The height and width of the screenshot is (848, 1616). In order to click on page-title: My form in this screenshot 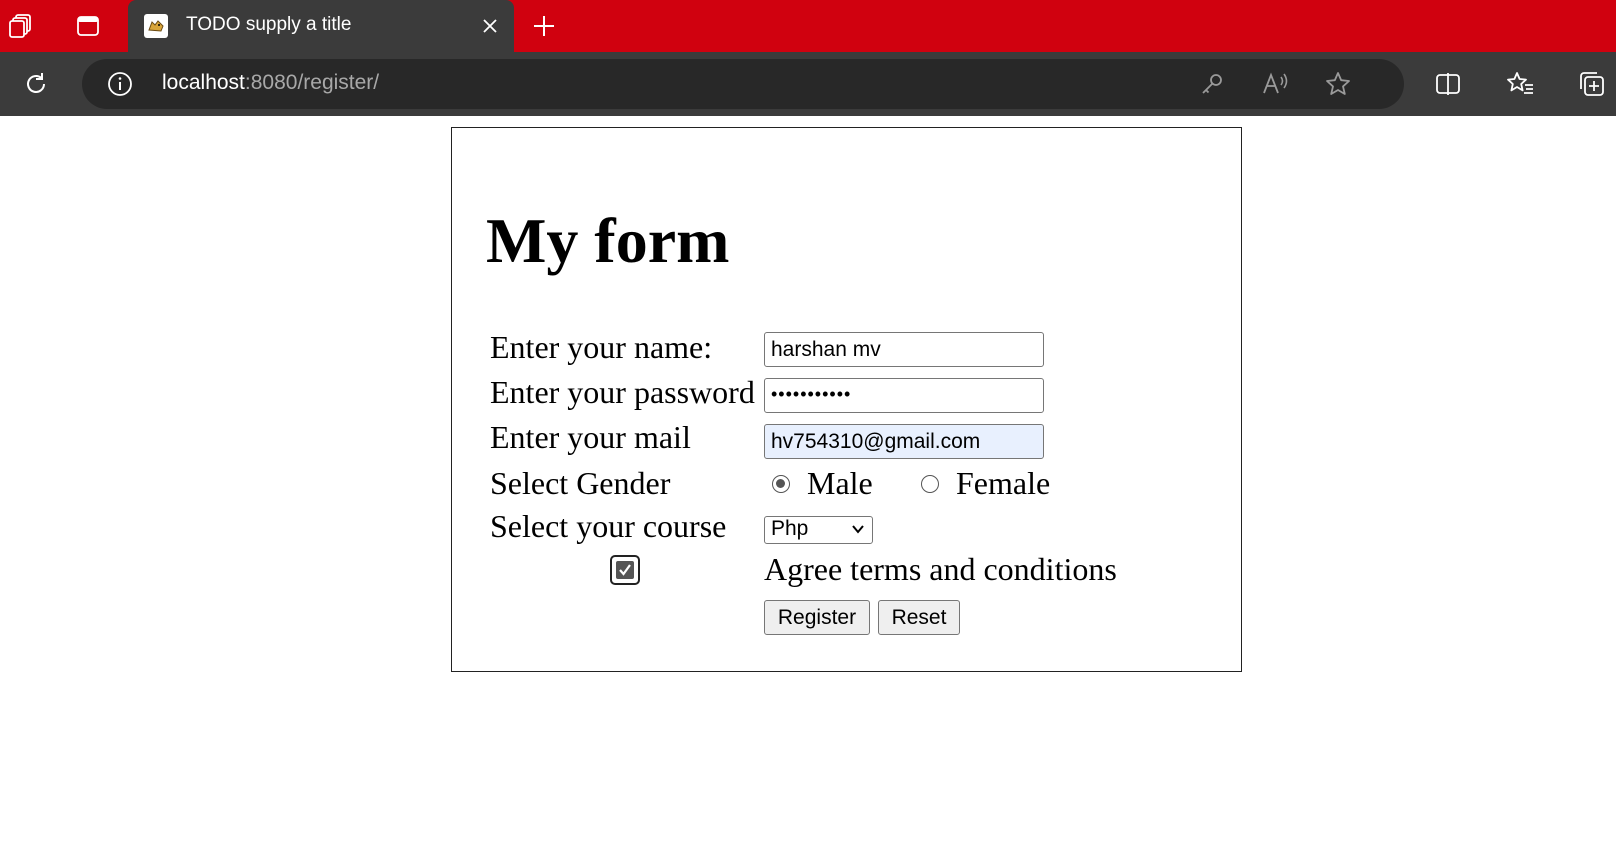, I will do `click(608, 240)`.